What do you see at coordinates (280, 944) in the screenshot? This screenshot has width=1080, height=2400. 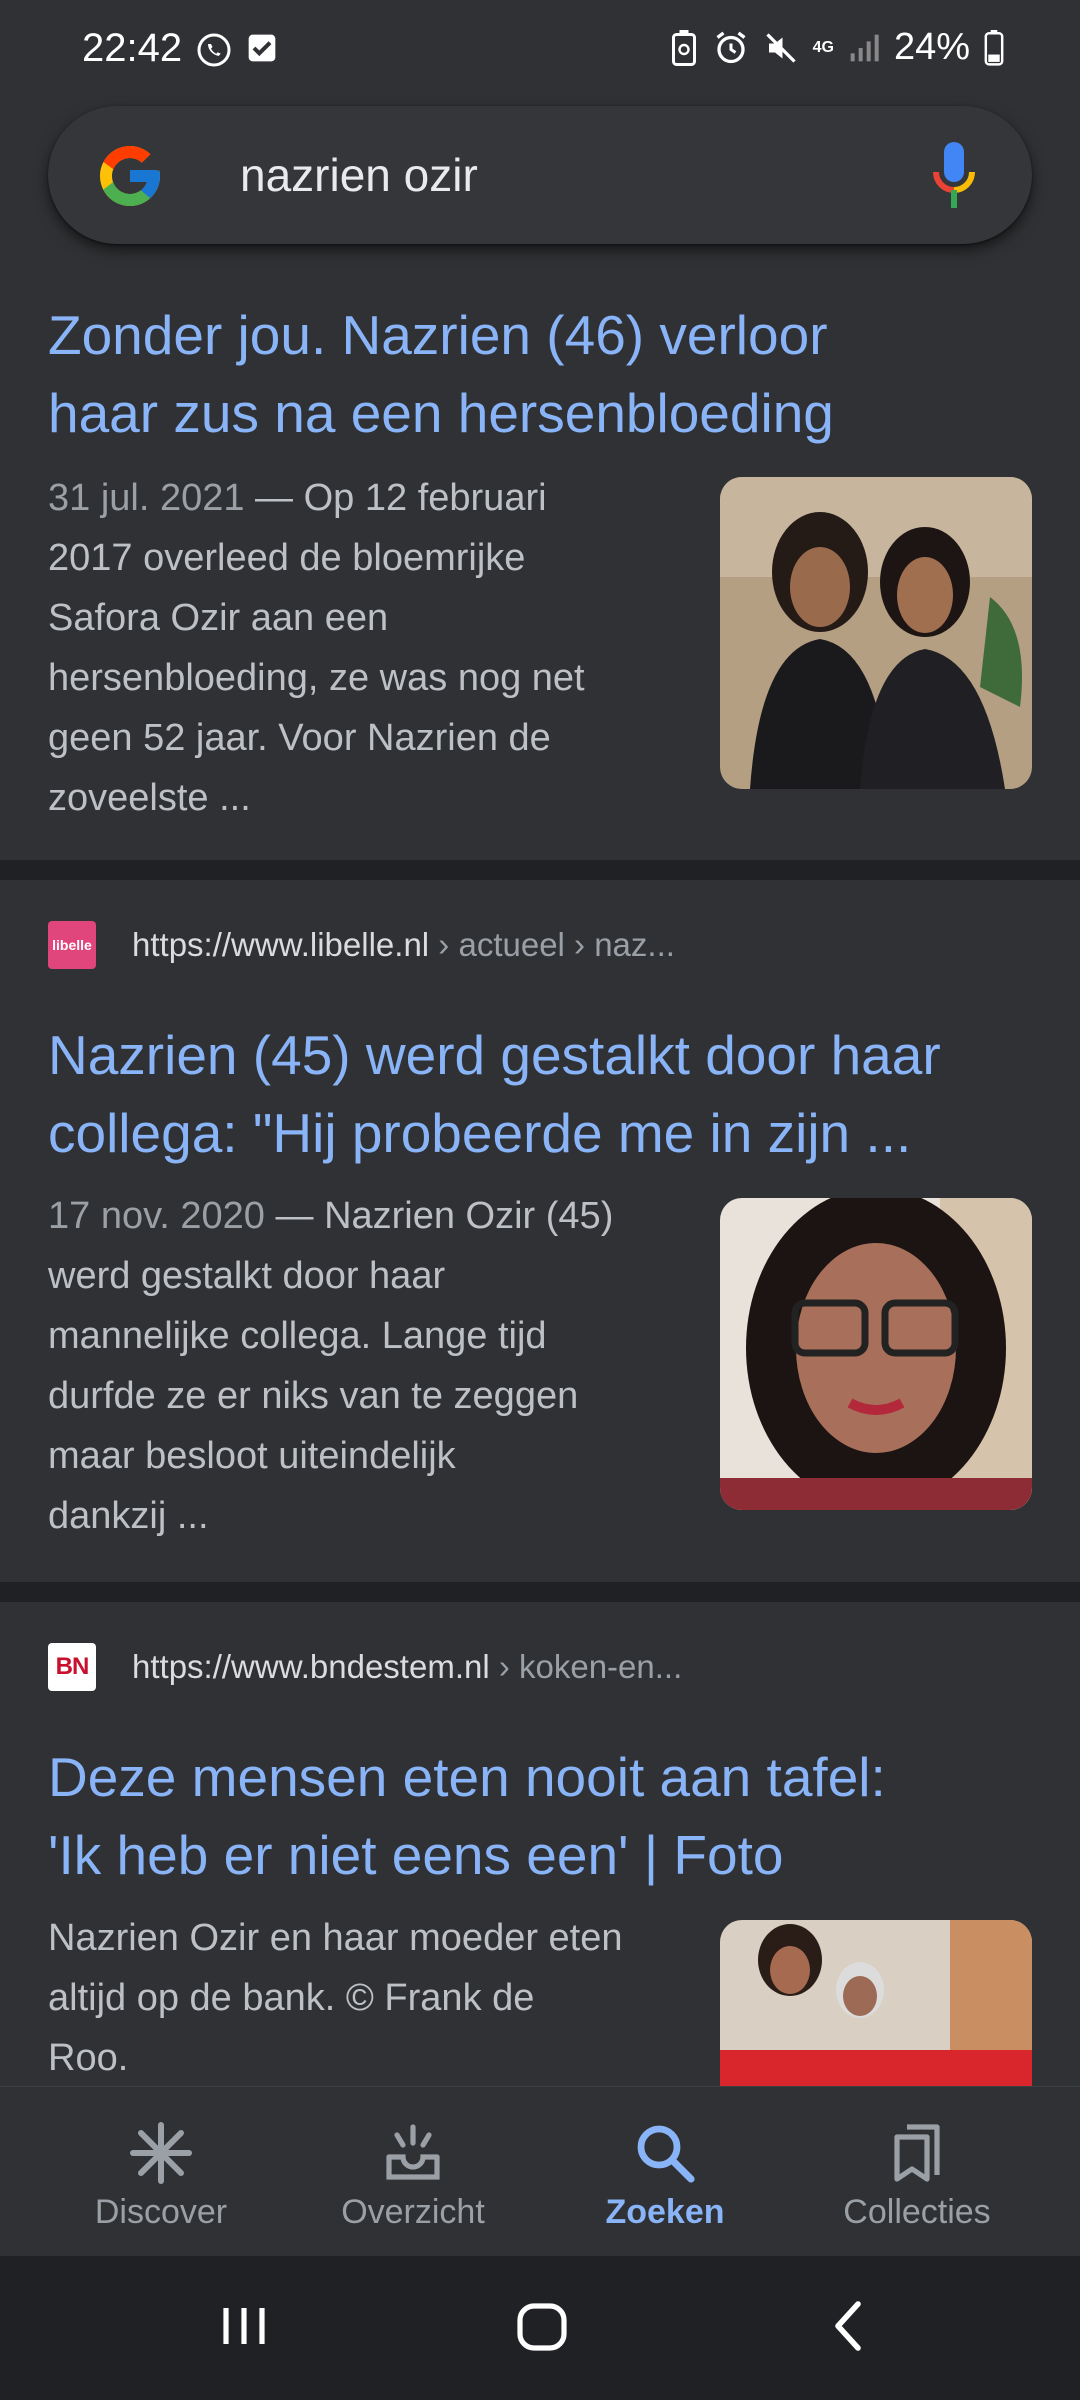 I see `result-url-domain: https://www.libelle.nl` at bounding box center [280, 944].